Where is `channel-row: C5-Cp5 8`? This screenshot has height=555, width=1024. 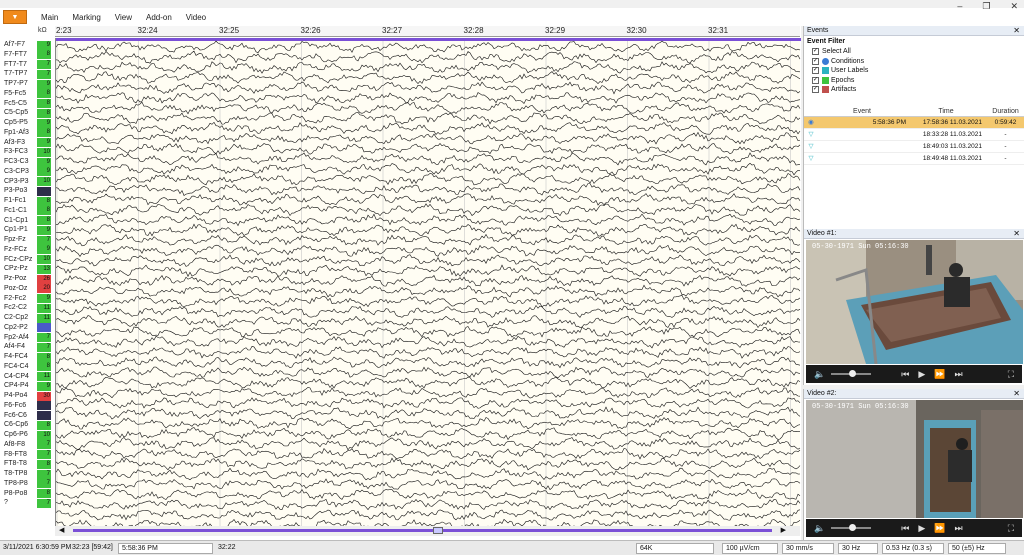
channel-row: C5-Cp5 8 is located at coordinates (26, 113).